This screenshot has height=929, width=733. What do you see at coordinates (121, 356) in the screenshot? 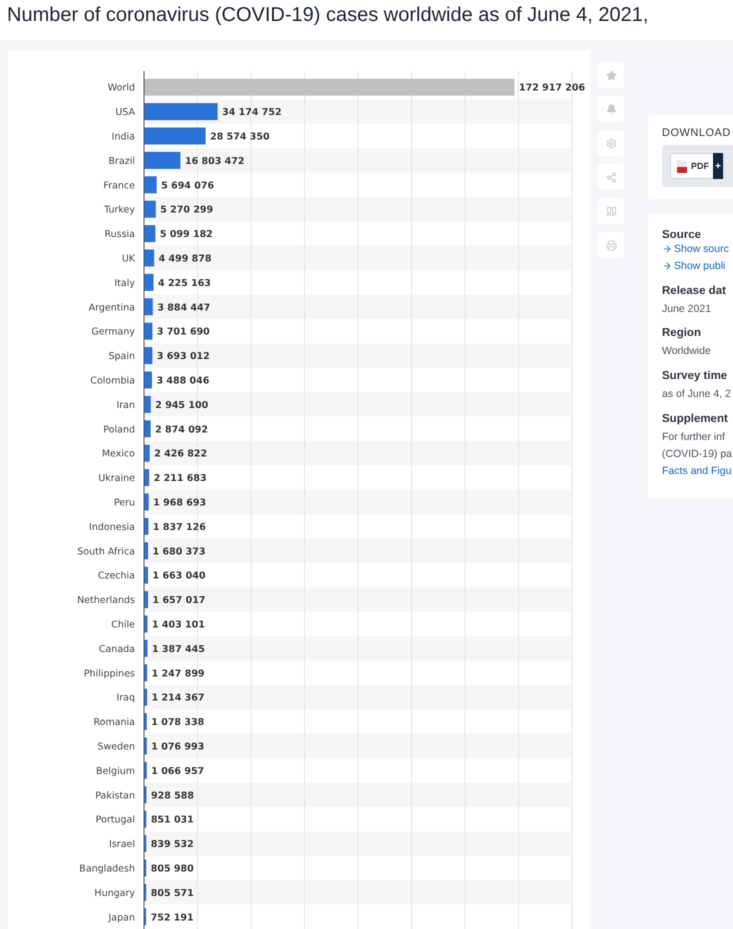
I see `category-label: Spain` at bounding box center [121, 356].